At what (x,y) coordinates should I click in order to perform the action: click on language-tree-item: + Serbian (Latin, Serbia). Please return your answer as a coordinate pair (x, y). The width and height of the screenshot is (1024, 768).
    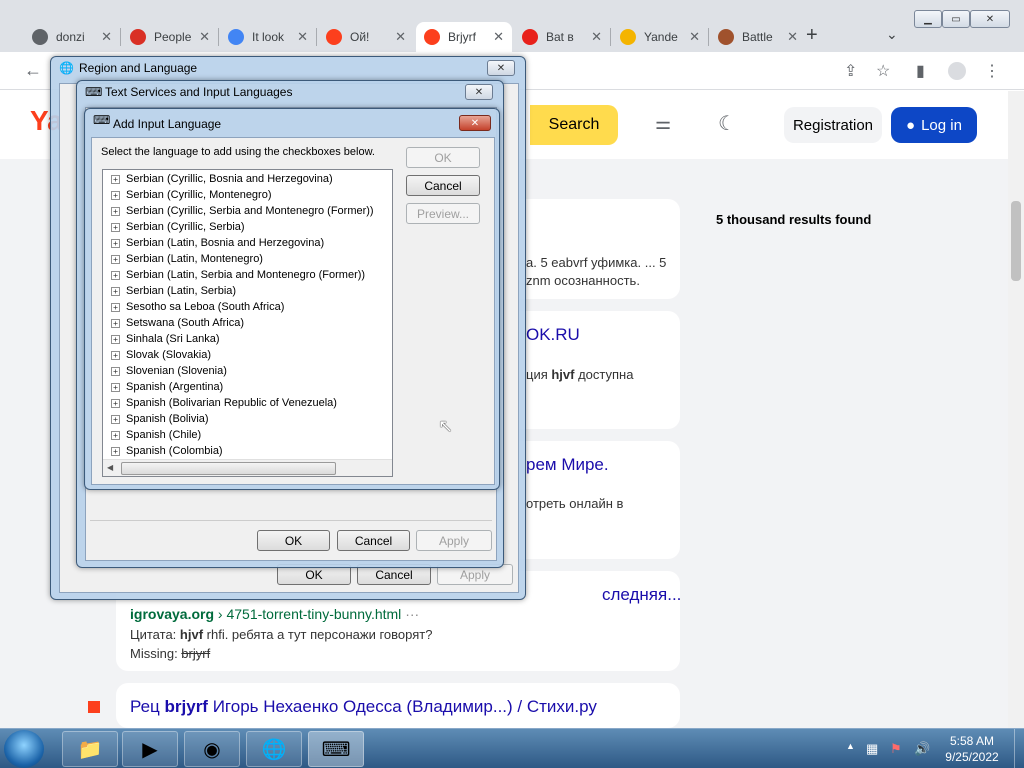
    Looking at the image, I should click on (173, 291).